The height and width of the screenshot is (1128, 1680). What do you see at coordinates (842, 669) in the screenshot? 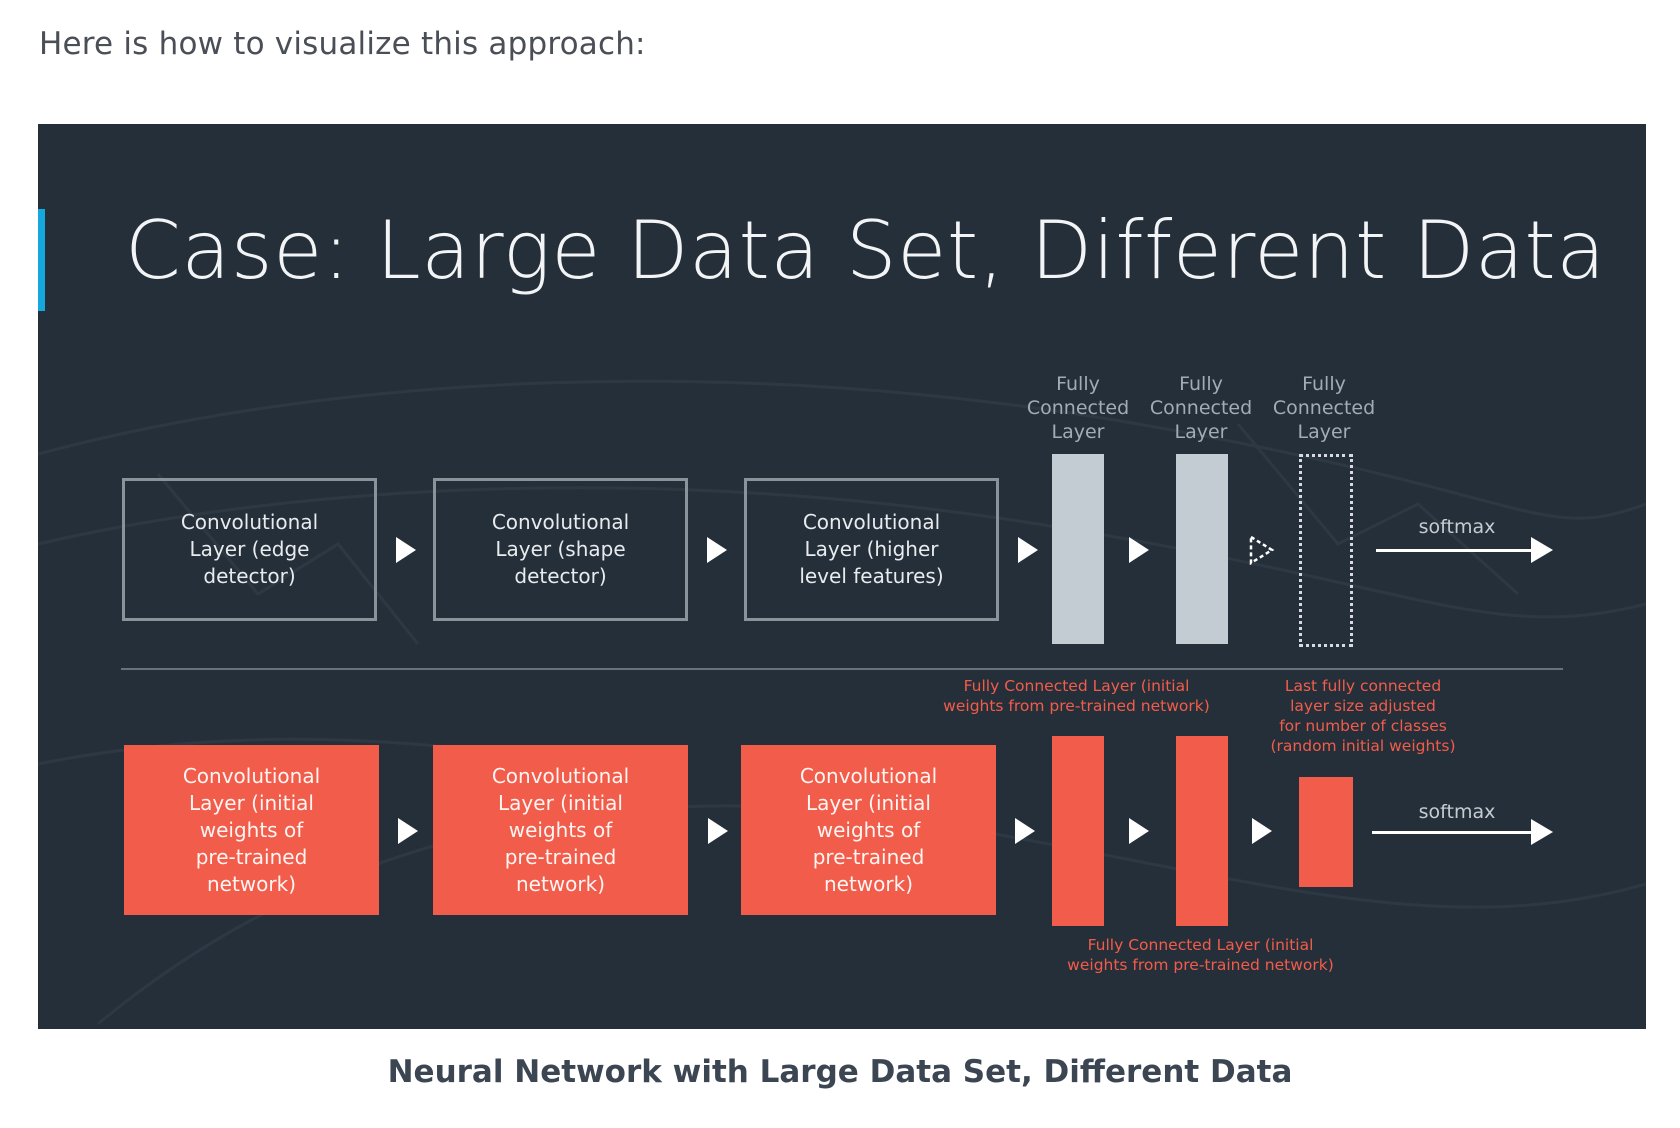
I see `row-divider` at bounding box center [842, 669].